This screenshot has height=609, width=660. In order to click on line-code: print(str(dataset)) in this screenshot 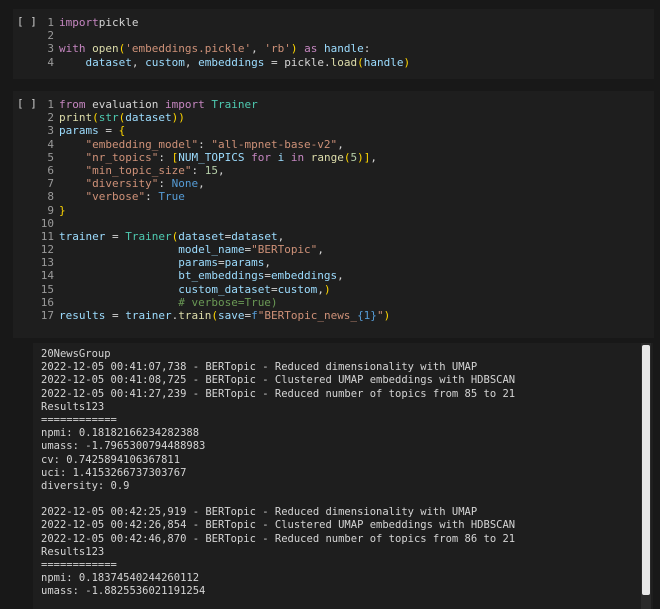, I will do `click(122, 118)`.